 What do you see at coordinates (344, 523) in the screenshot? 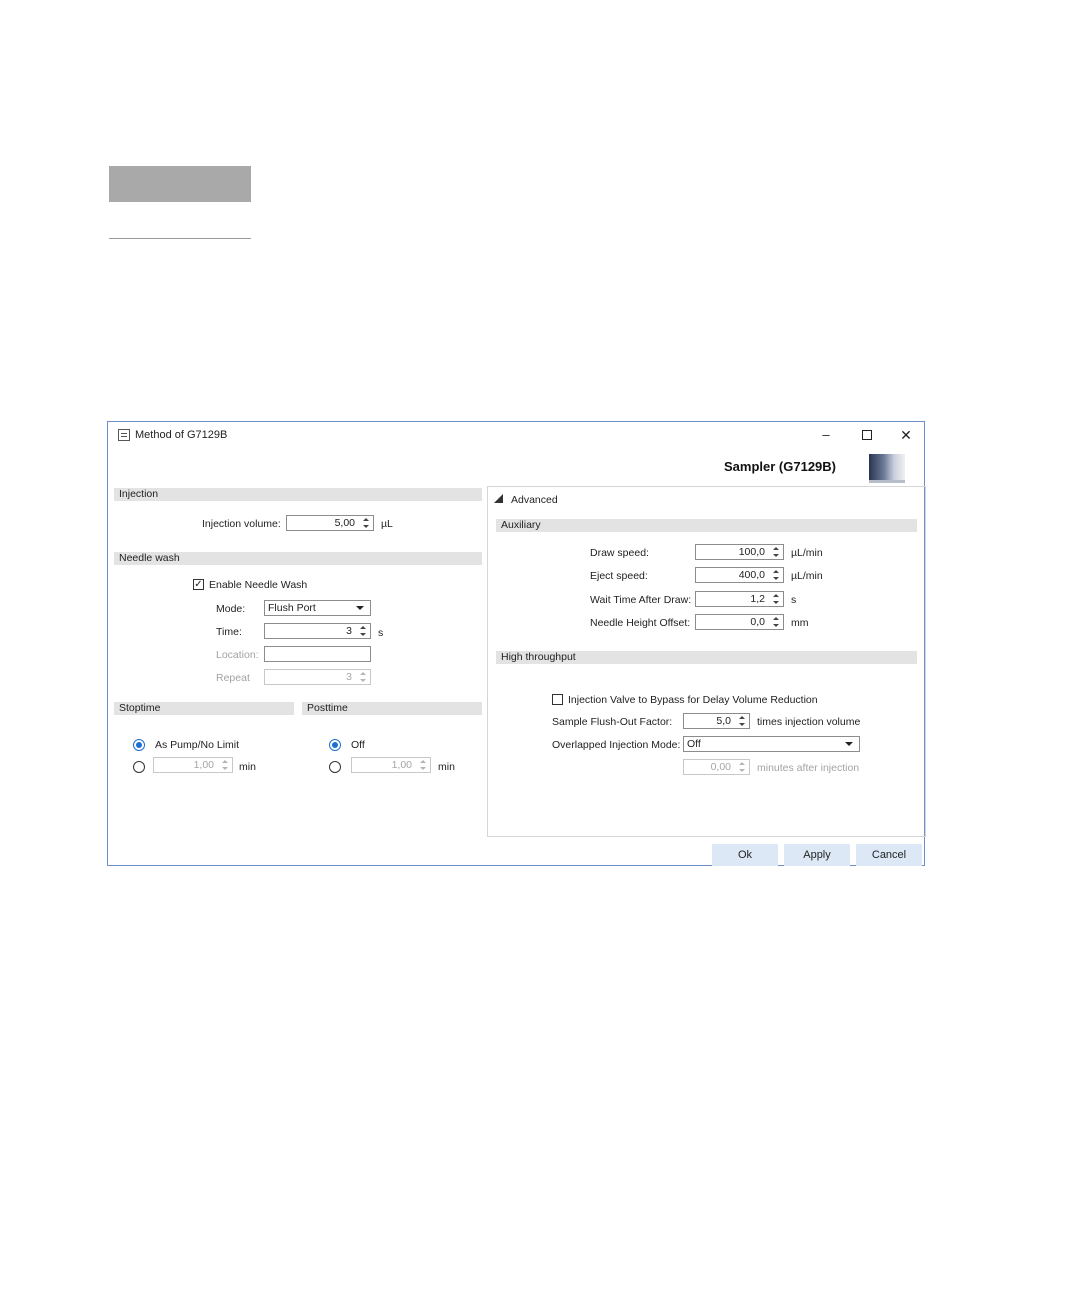
I see `injection-volume-value: 5,00` at bounding box center [344, 523].